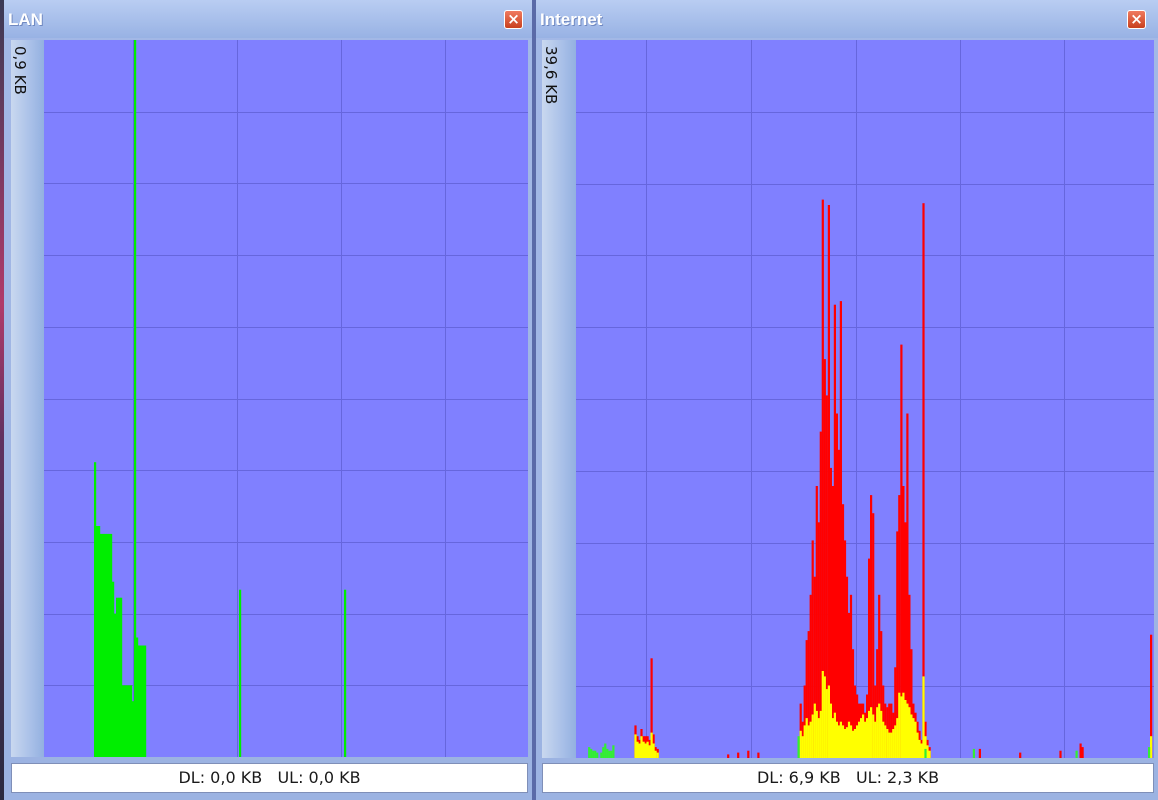 This screenshot has width=1158, height=800. Describe the element at coordinates (913, 777) in the screenshot. I see `internet-ul-value: 2,3 KB` at that location.